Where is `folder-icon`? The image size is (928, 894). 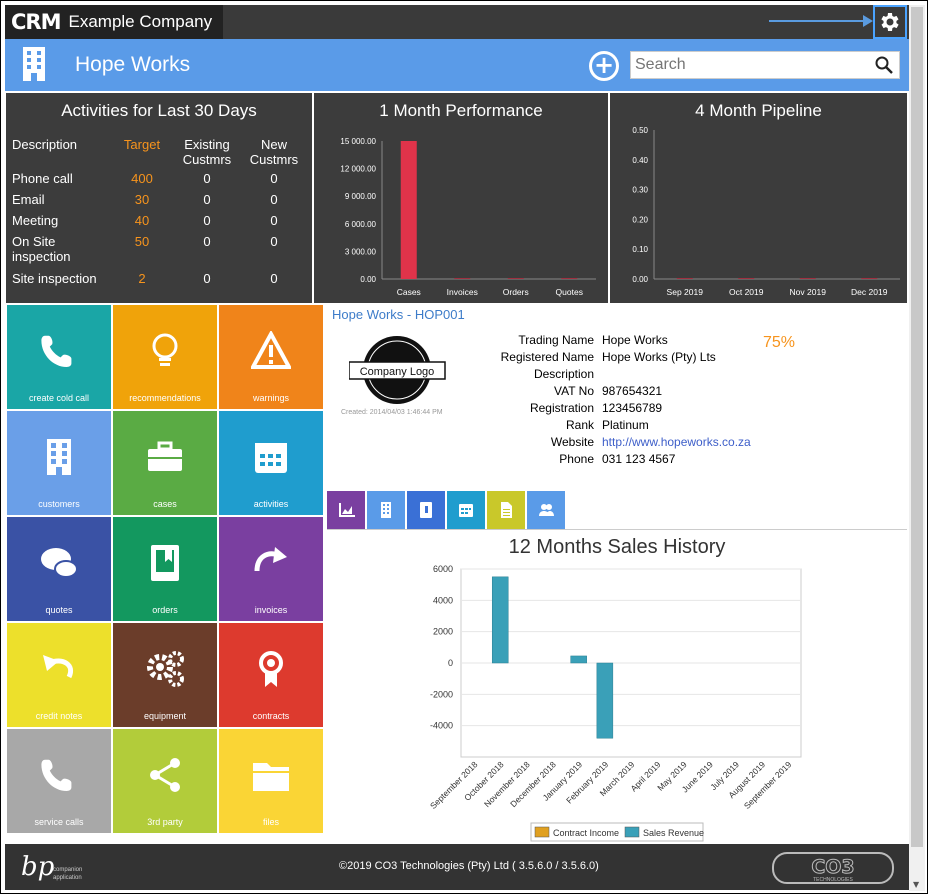
folder-icon is located at coordinates (271, 777).